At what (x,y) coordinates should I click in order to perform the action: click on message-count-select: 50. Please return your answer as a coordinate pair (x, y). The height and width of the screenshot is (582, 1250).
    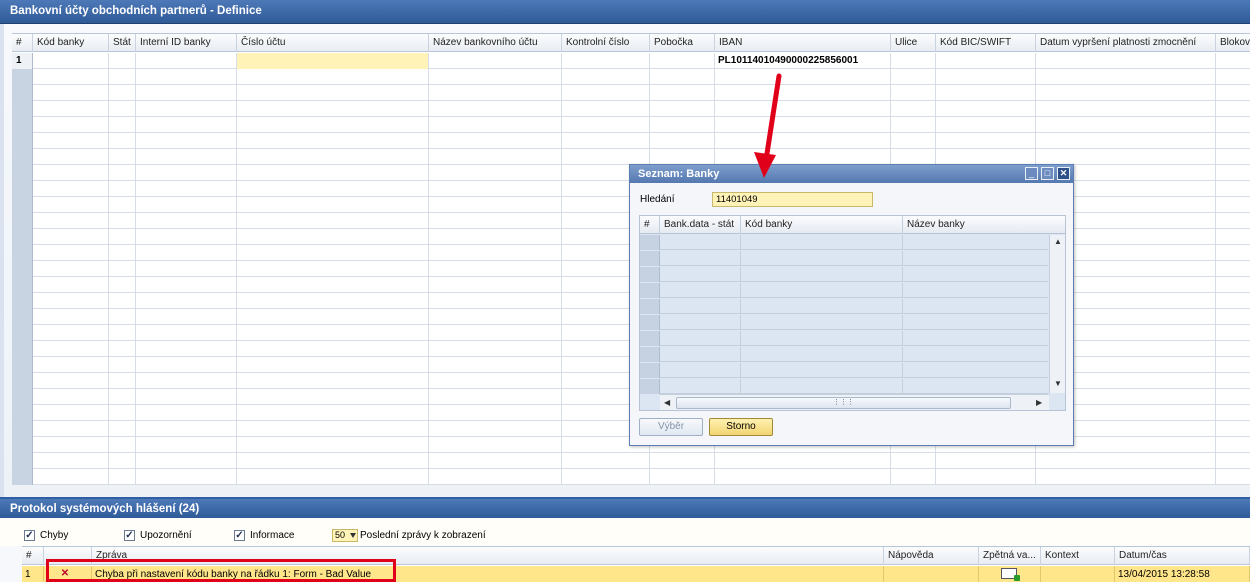
    Looking at the image, I should click on (345, 535).